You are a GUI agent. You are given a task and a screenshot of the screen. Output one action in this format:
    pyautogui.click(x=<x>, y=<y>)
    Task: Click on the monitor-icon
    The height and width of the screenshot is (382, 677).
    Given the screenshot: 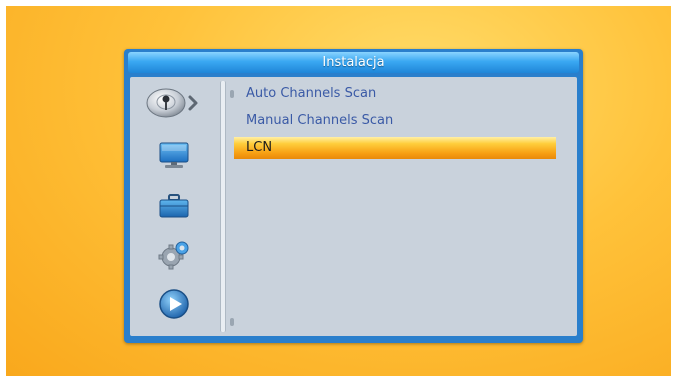 What is the action you would take?
    pyautogui.click(x=174, y=155)
    